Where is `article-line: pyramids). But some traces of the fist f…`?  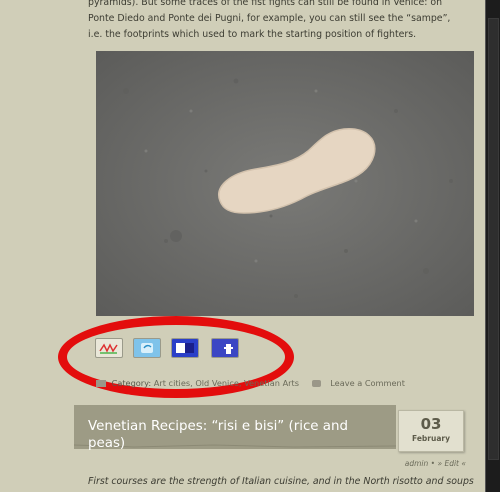
article-line: pyramids). But some traces of the fist f… is located at coordinates (265, 4).